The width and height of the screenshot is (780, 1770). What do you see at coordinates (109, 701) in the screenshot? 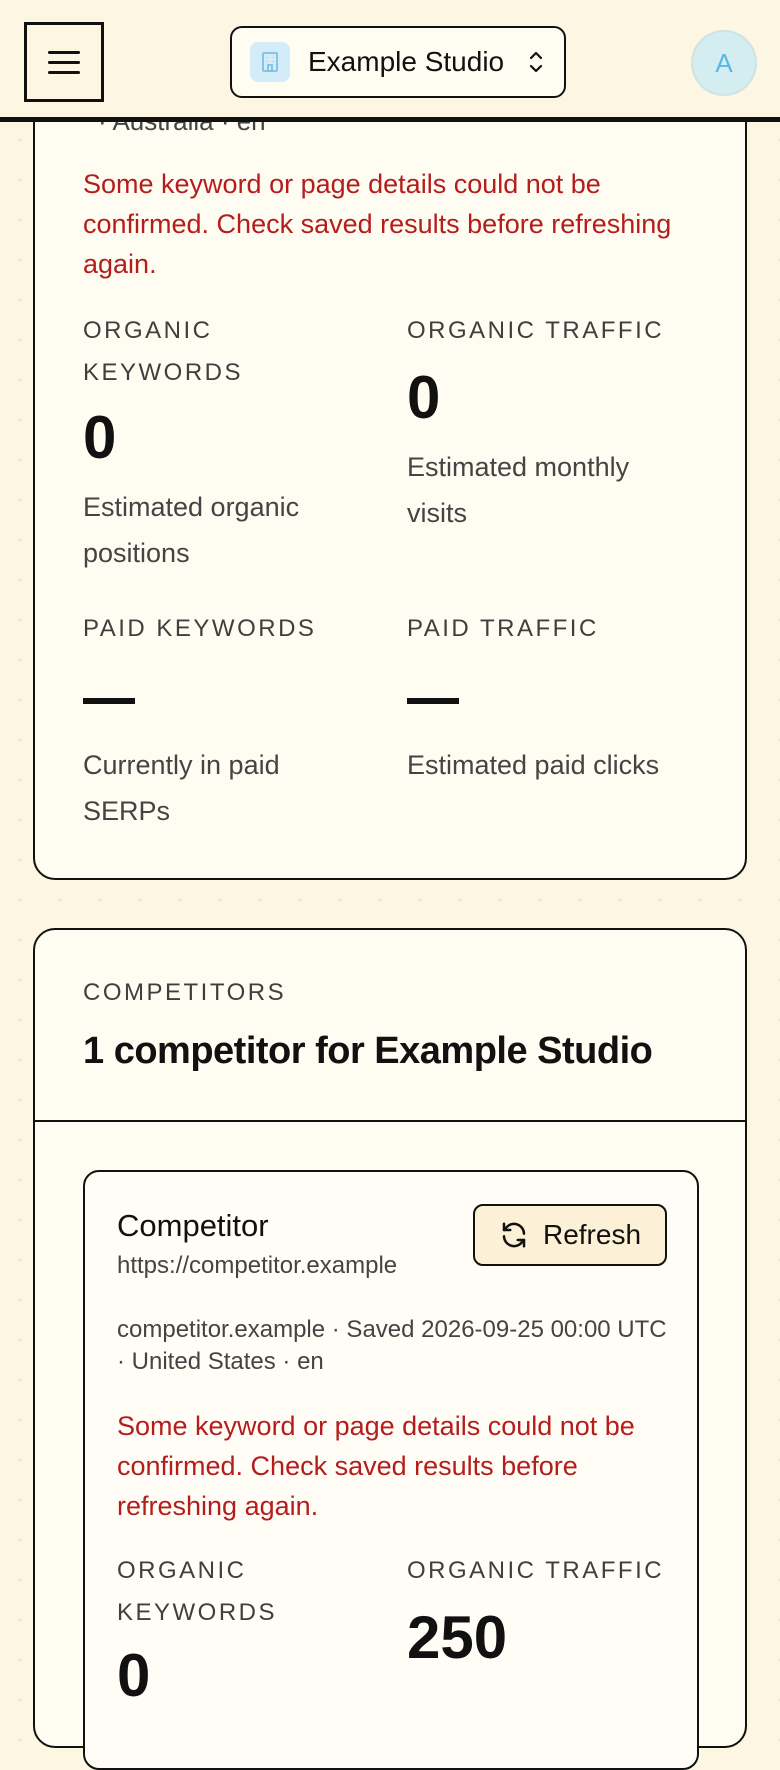
I see `paid-keywords-value: —` at bounding box center [109, 701].